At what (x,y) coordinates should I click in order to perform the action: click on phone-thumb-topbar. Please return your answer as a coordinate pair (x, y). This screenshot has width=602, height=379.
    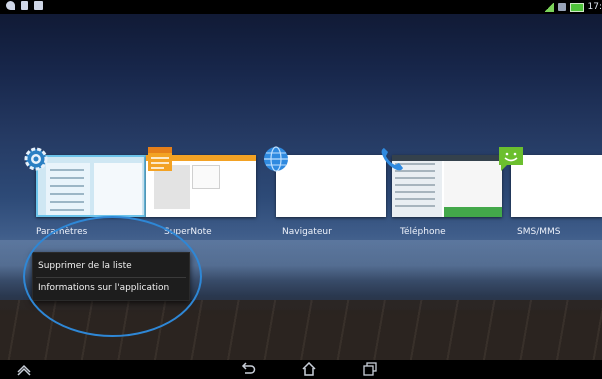
    Looking at the image, I should click on (447, 158).